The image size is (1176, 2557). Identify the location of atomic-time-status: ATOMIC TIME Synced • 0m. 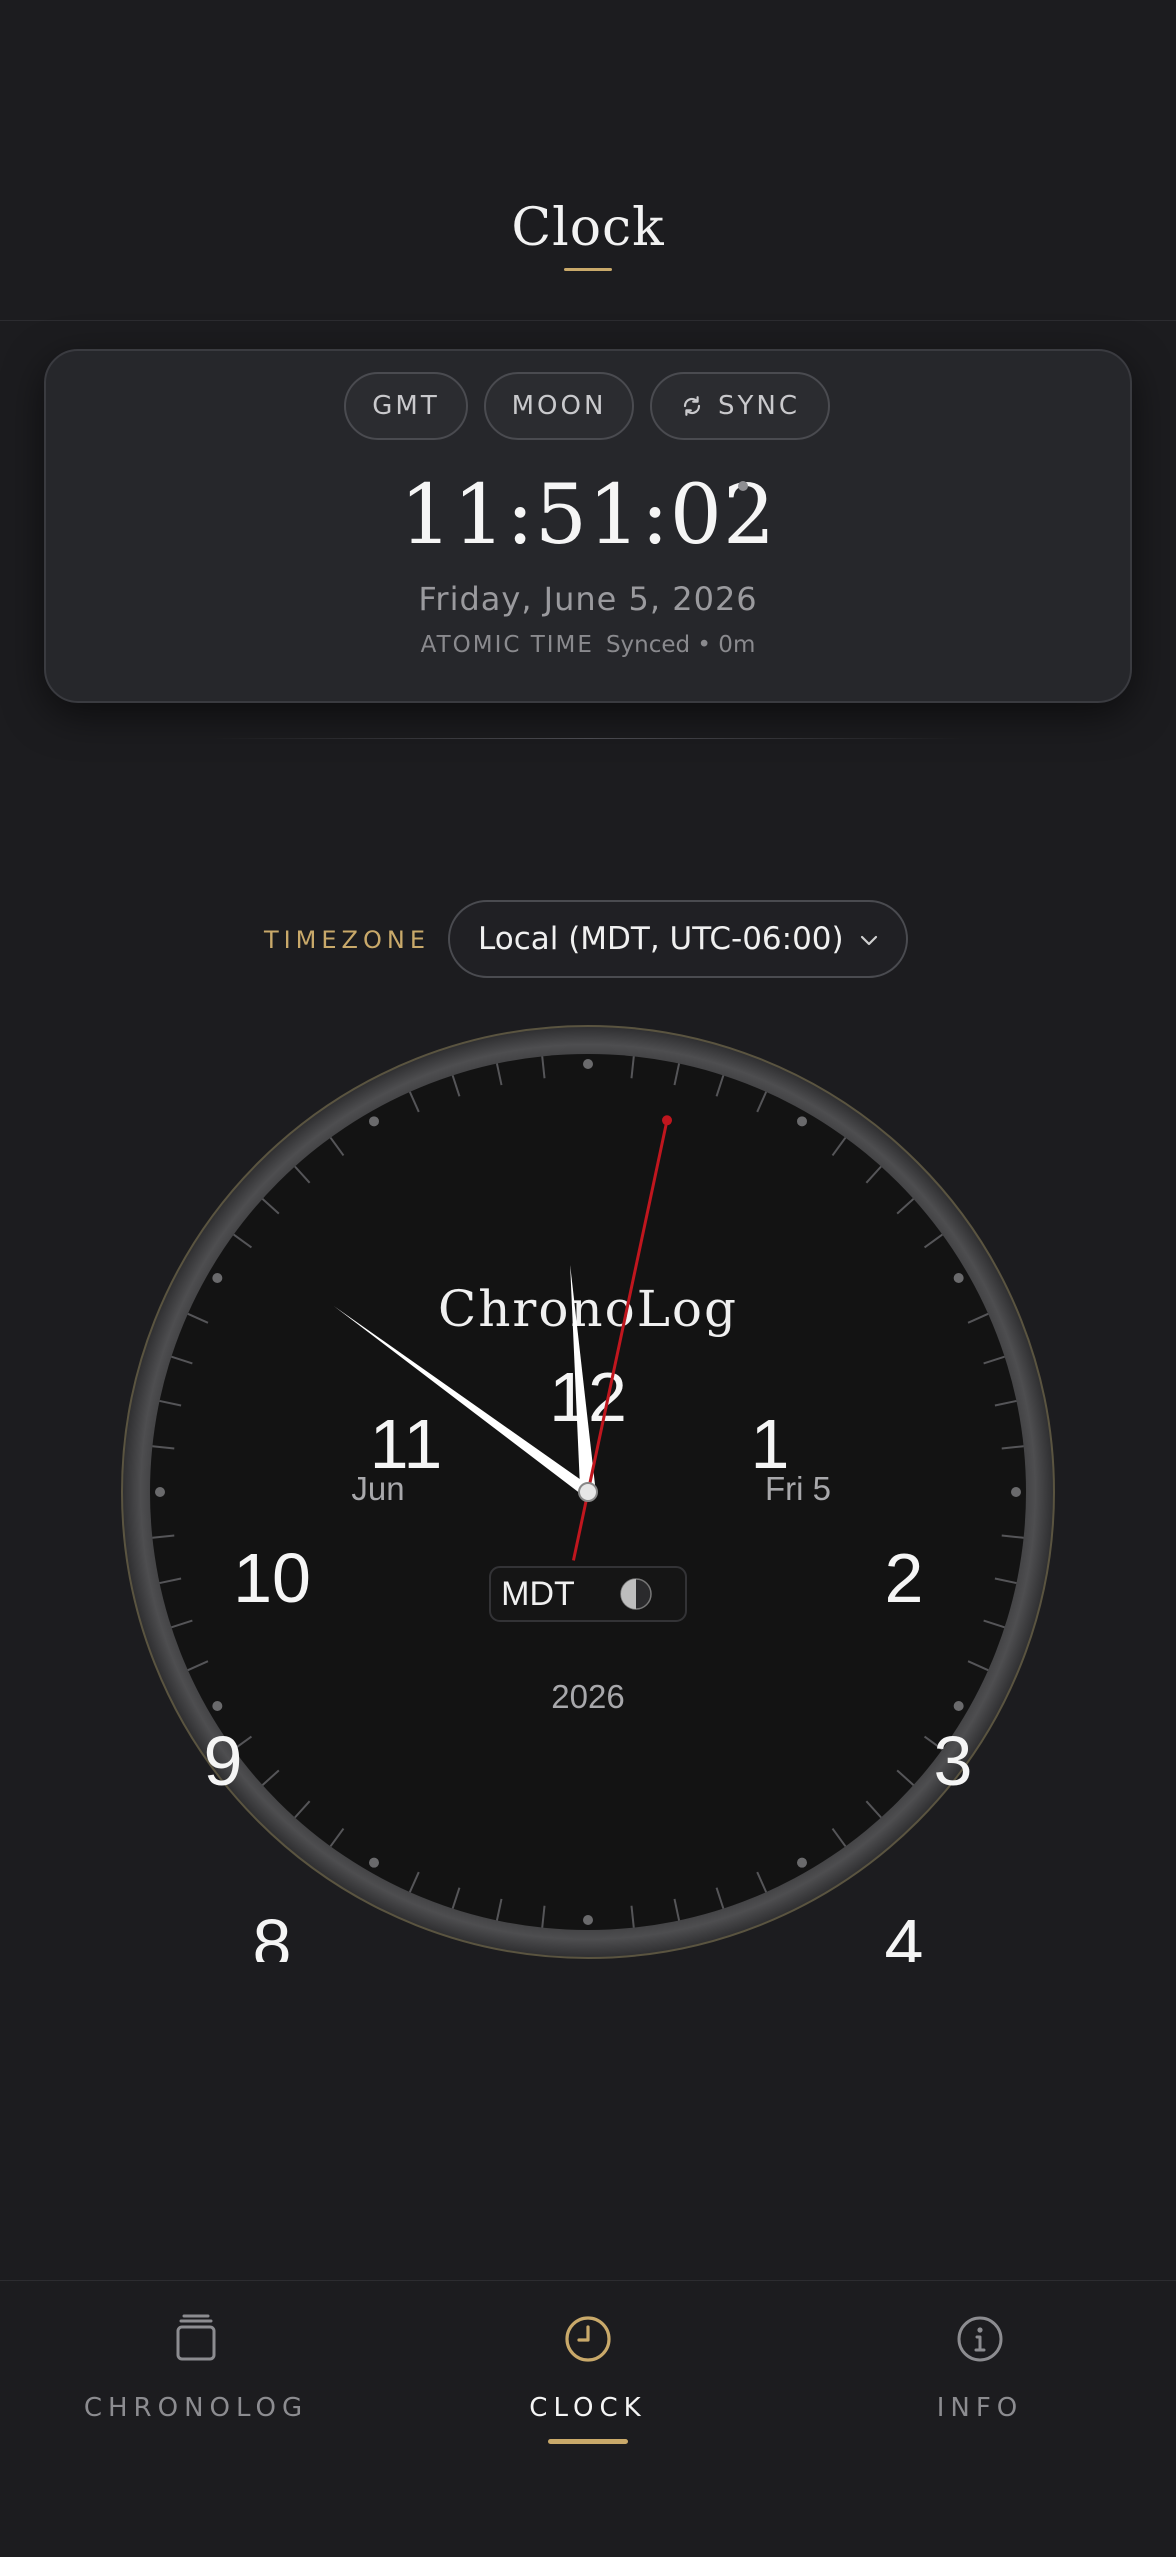
(588, 645).